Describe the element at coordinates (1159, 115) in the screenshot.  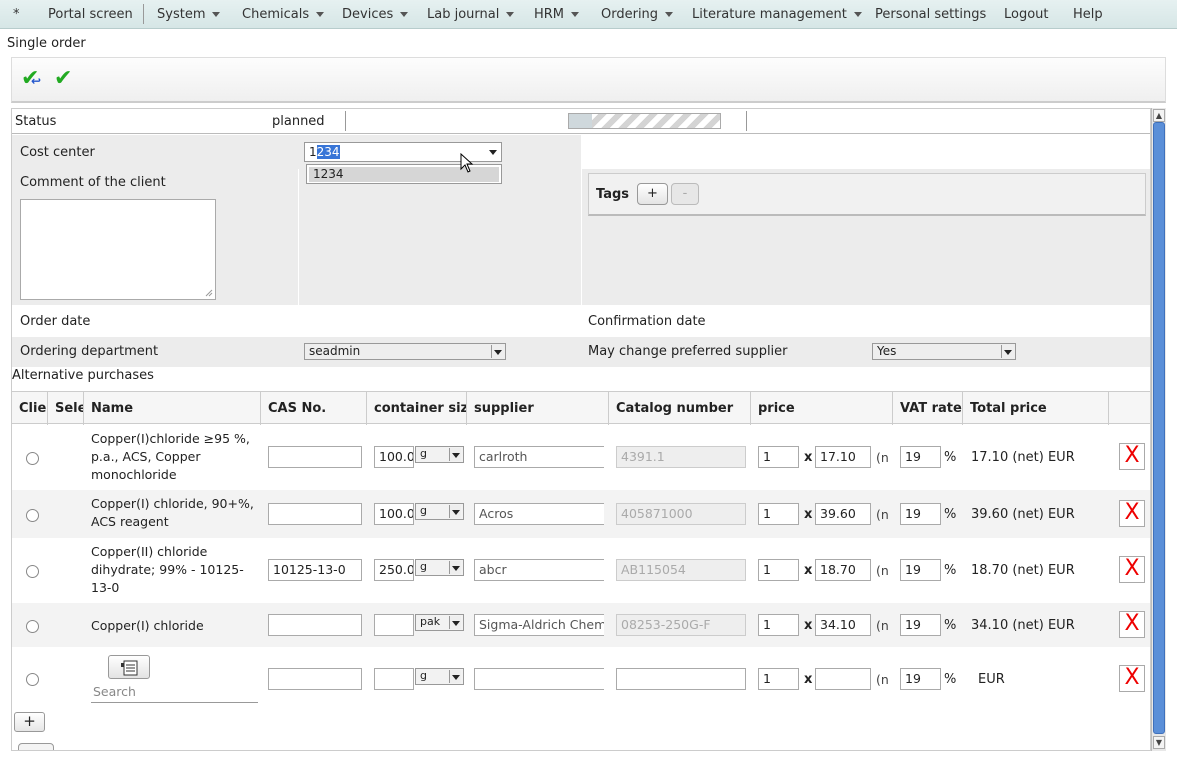
I see `scroll-up-icon: ▲` at that location.